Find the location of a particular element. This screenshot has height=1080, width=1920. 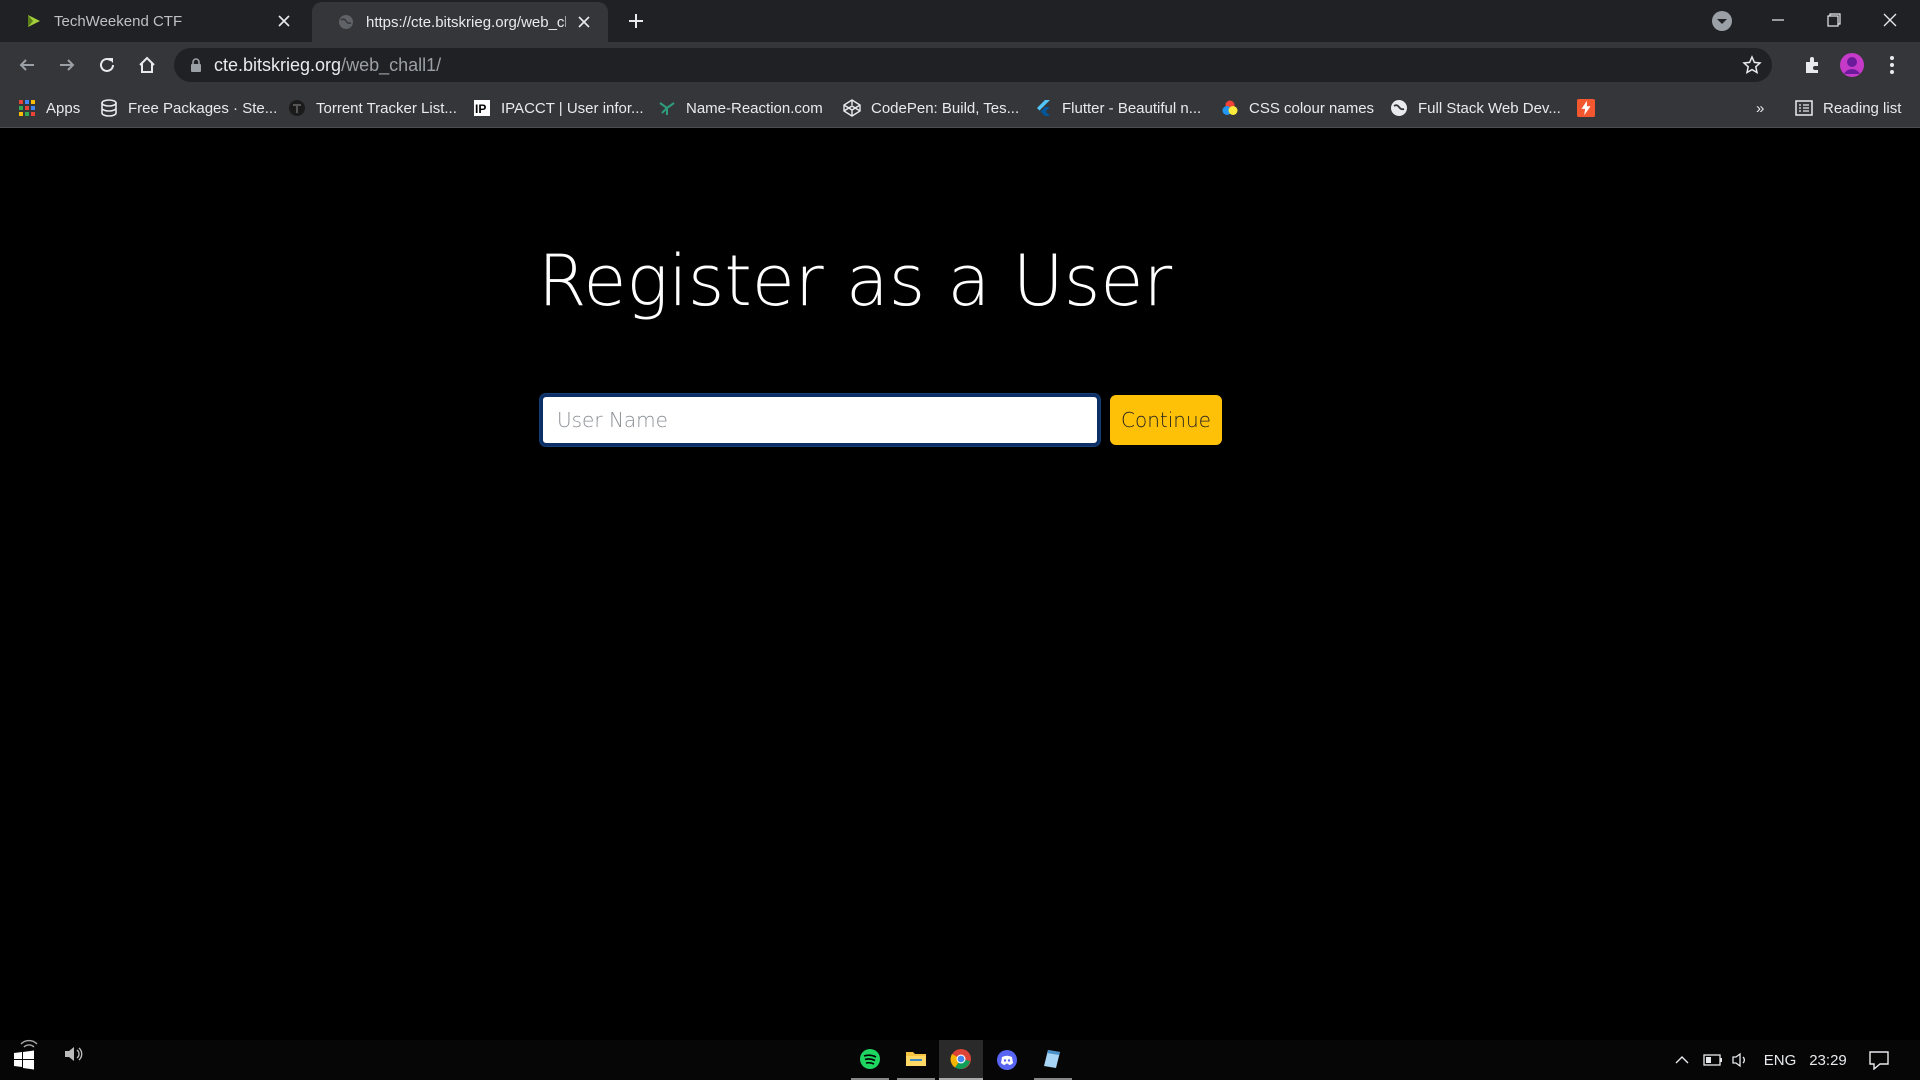

restore-button is located at coordinates (1834, 20).